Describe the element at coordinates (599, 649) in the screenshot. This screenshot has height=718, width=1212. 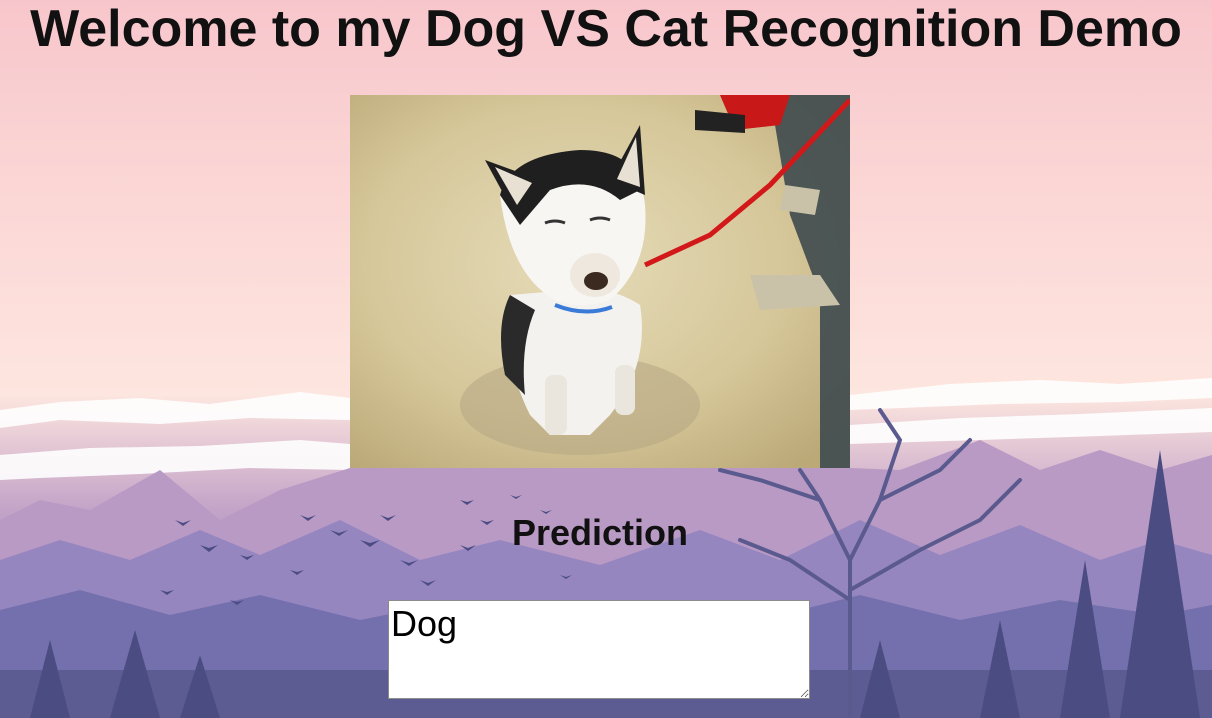
I see `prediction-output-field: Dog` at that location.